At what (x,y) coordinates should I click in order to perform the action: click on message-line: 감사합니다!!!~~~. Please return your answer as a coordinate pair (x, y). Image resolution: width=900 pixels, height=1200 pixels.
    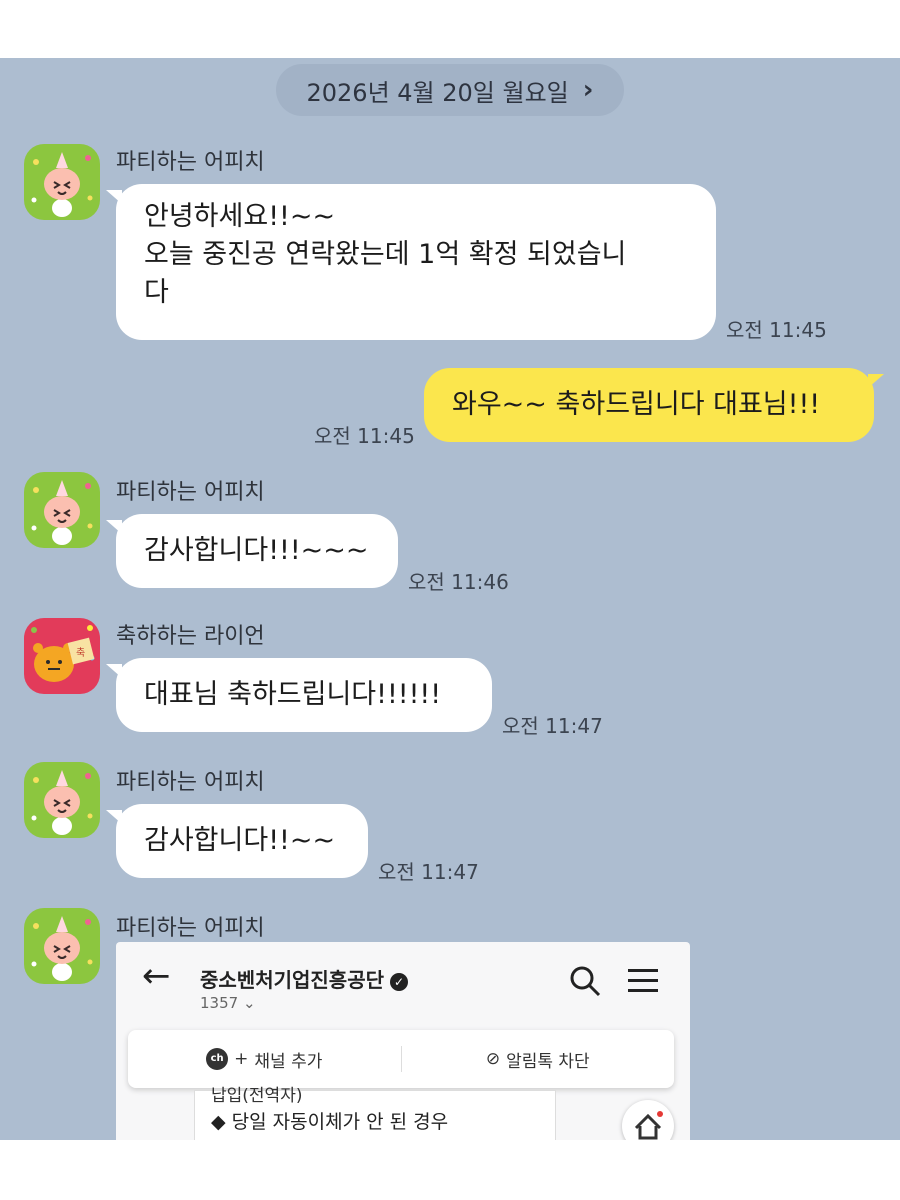
    Looking at the image, I should click on (256, 550).